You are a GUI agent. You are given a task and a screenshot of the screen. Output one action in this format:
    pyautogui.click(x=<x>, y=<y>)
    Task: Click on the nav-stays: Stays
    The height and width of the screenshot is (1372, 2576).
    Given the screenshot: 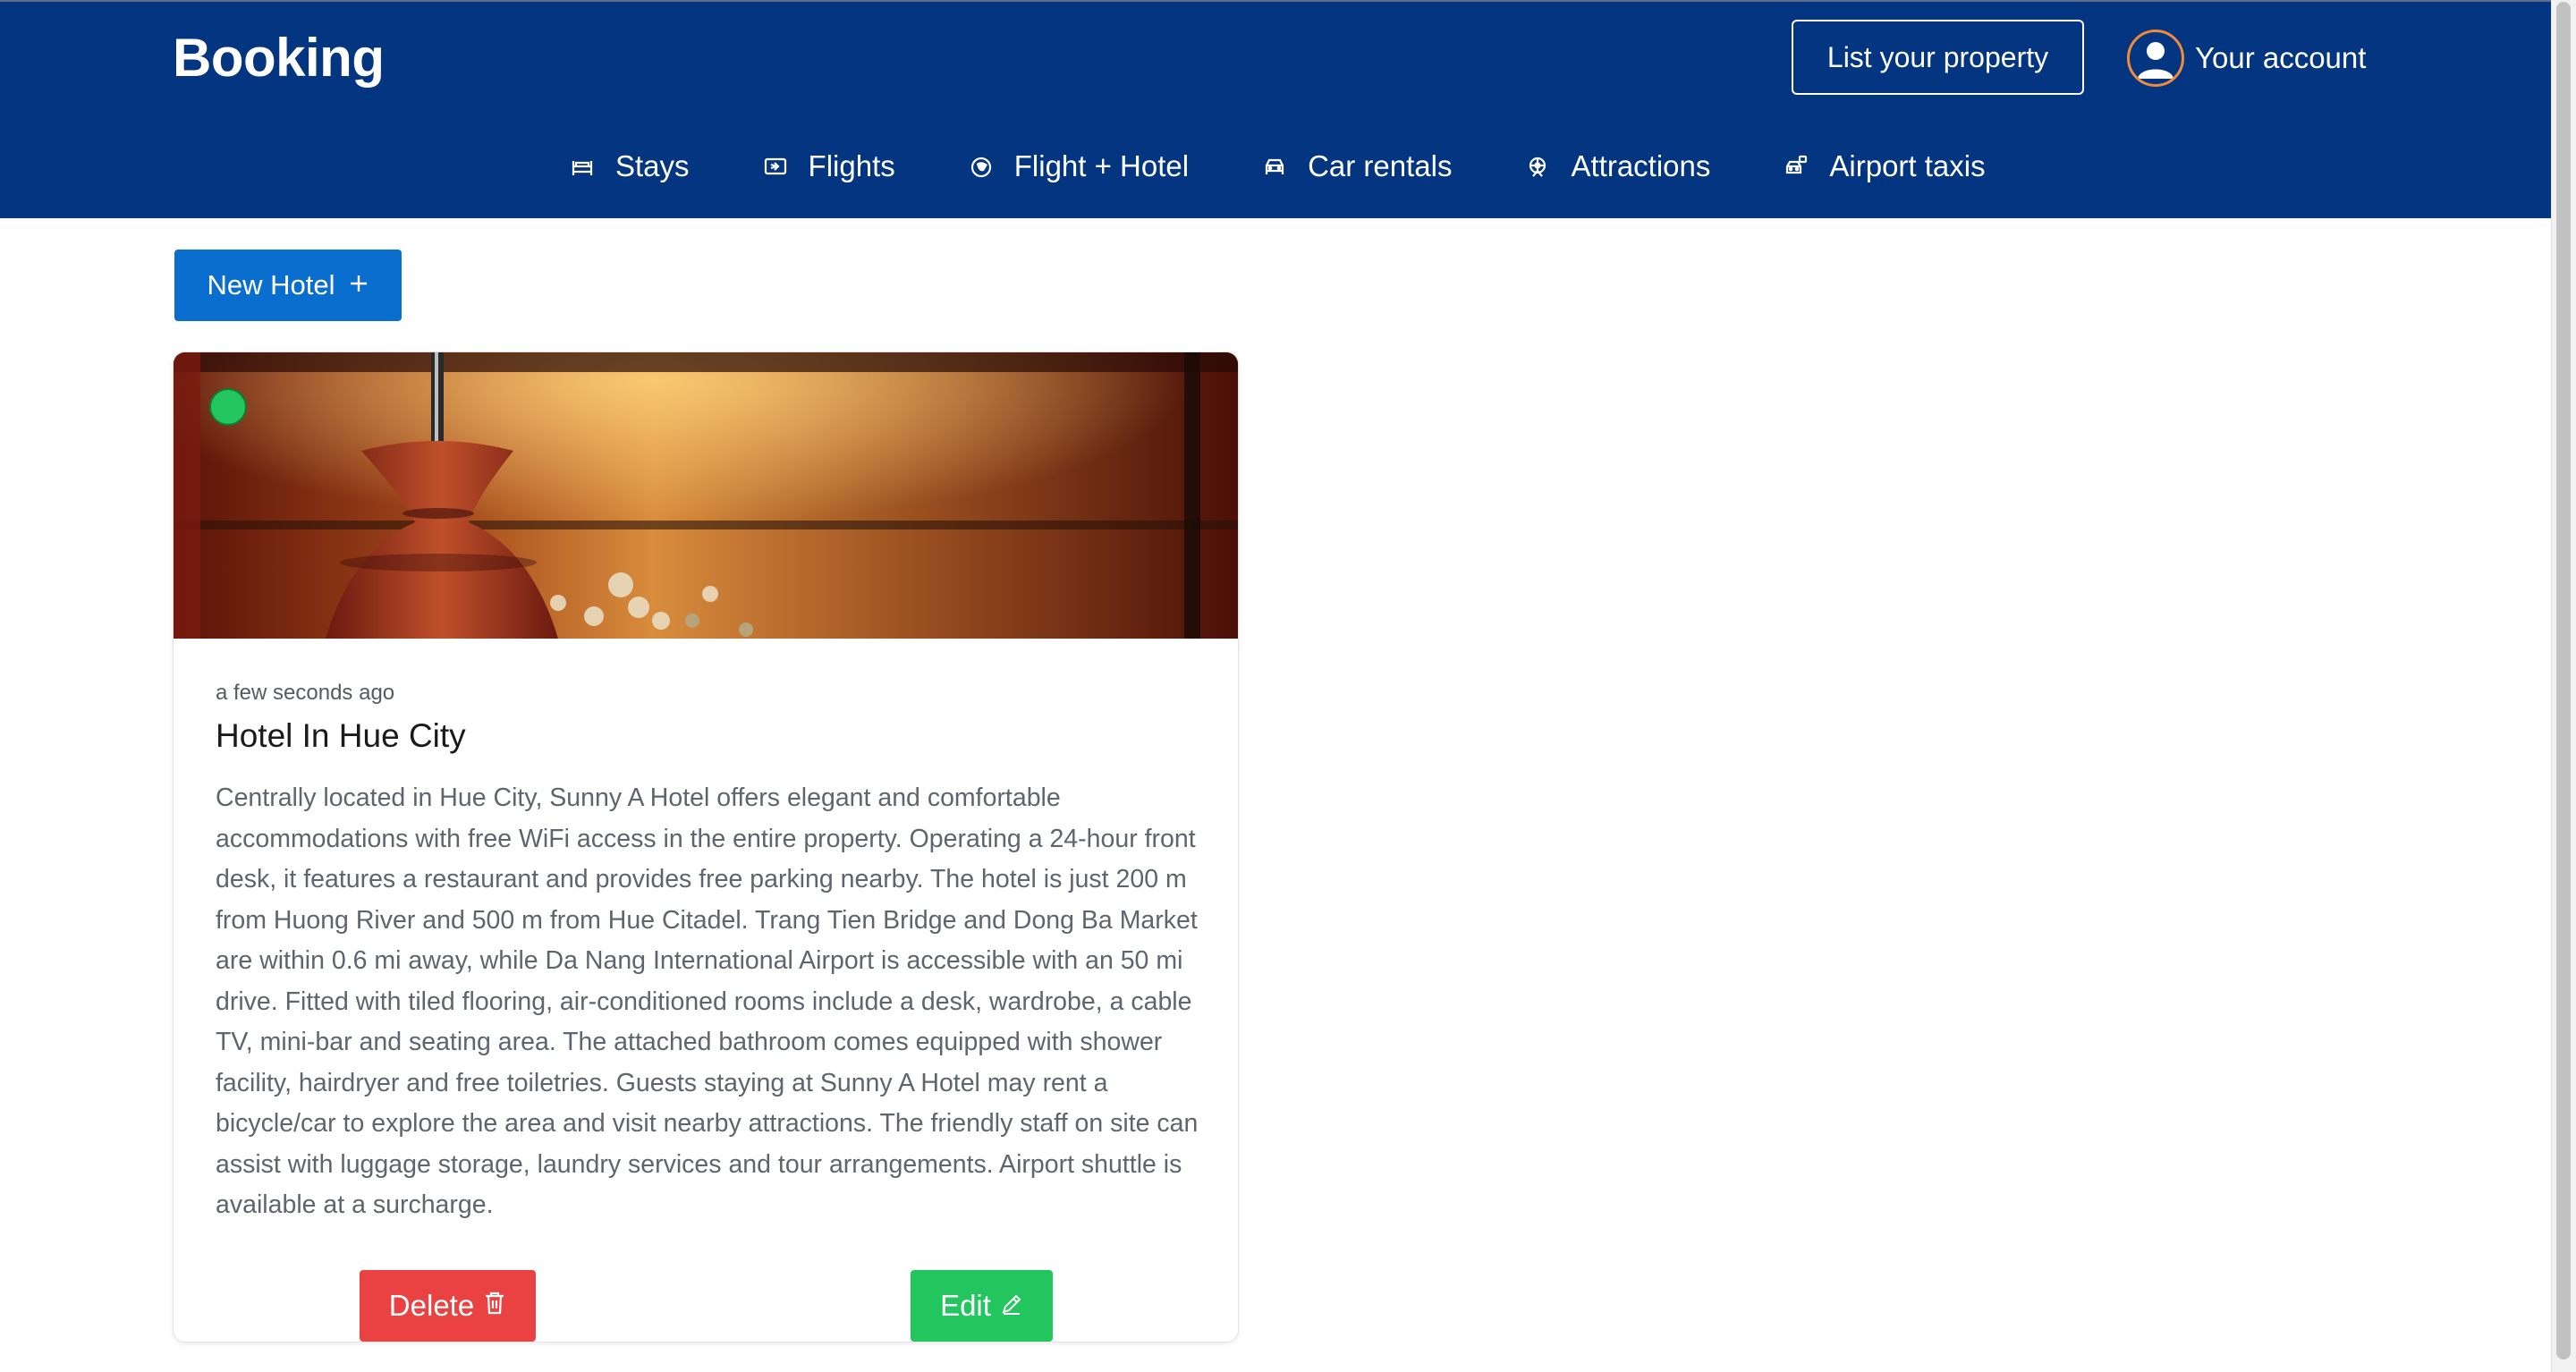 What is the action you would take?
    pyautogui.click(x=629, y=166)
    